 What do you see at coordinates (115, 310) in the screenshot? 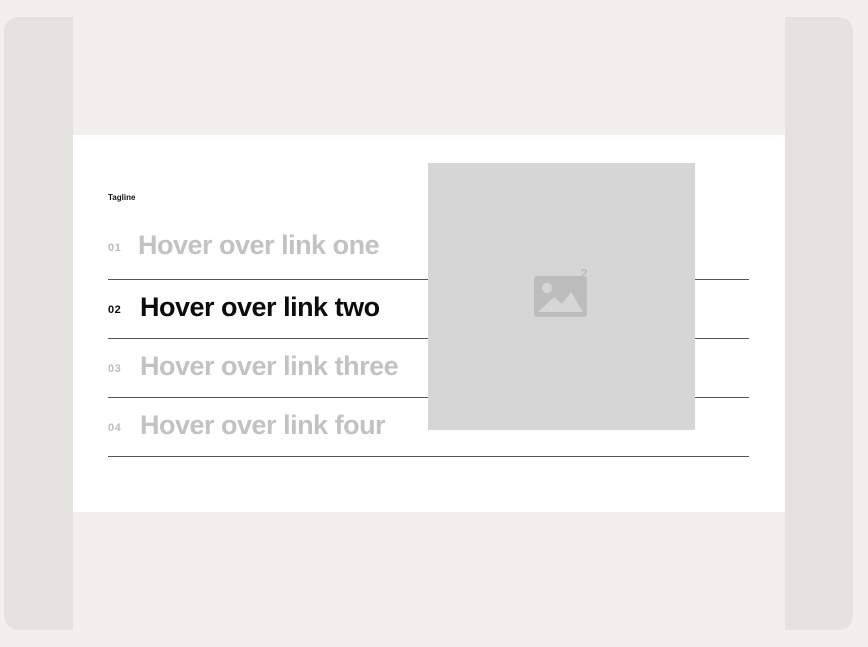
I see `link-number: 02` at bounding box center [115, 310].